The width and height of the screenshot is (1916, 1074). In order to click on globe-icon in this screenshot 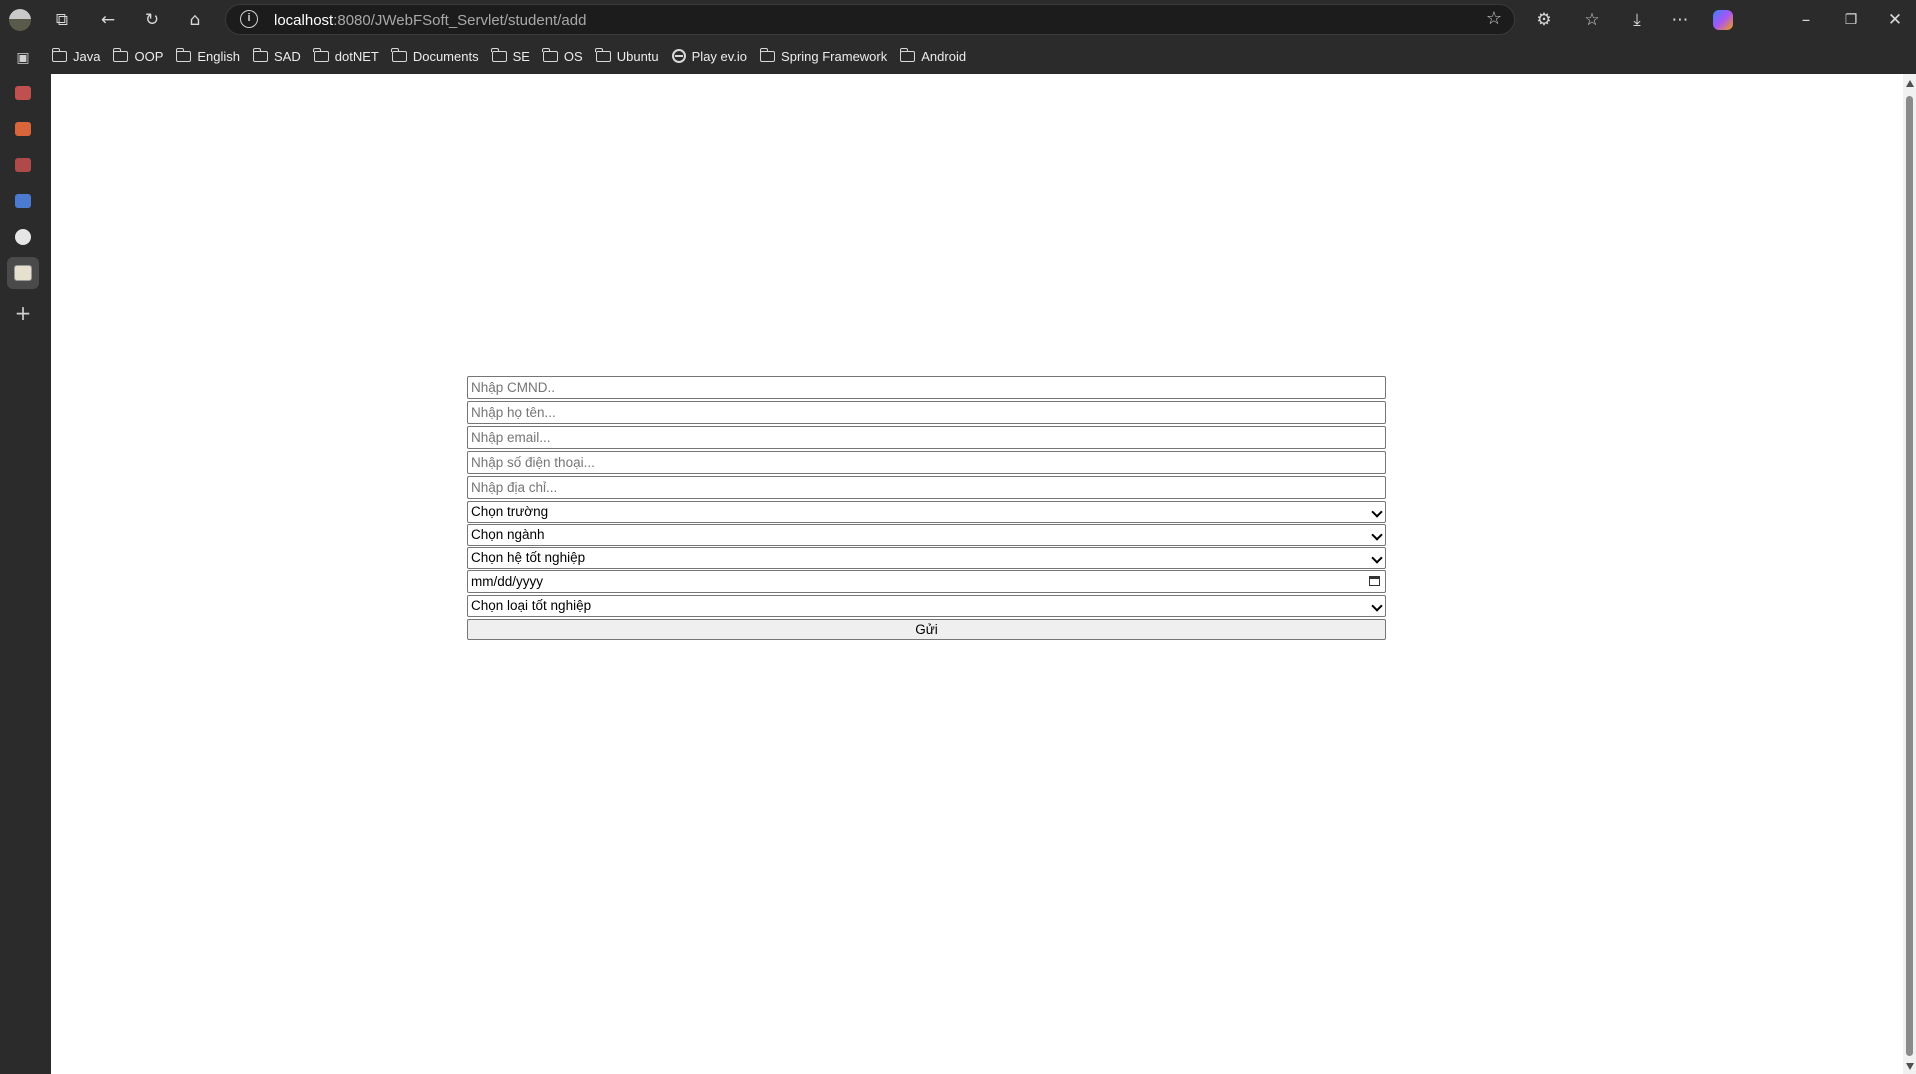, I will do `click(678, 56)`.